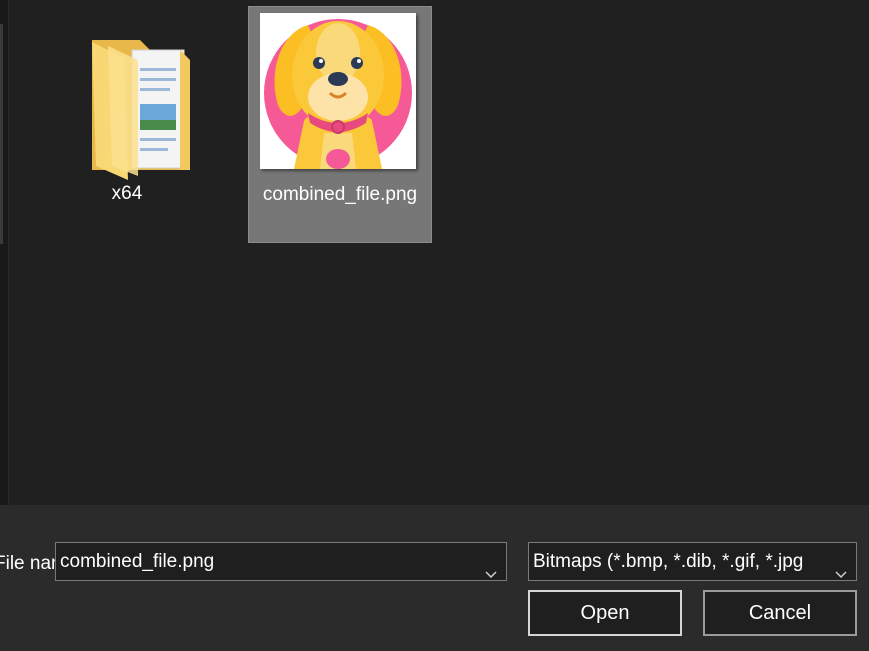 The height and width of the screenshot is (651, 869). What do you see at coordinates (127, 193) in the screenshot?
I see `file-name-label: x64` at bounding box center [127, 193].